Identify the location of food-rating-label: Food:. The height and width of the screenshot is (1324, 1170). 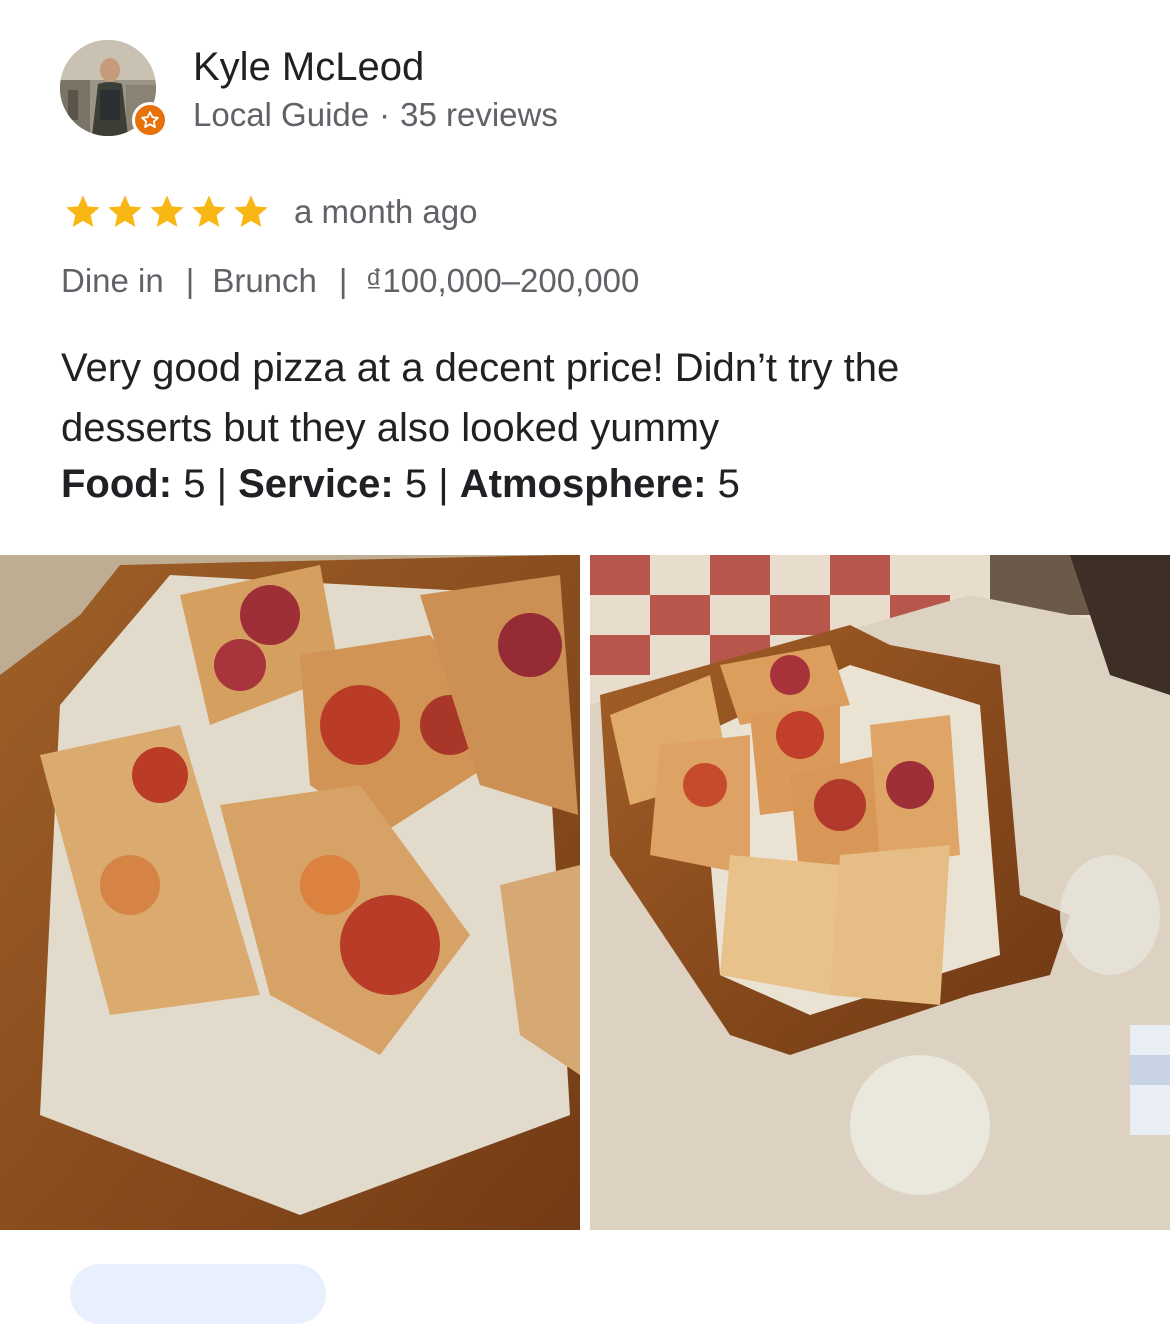
(117, 484).